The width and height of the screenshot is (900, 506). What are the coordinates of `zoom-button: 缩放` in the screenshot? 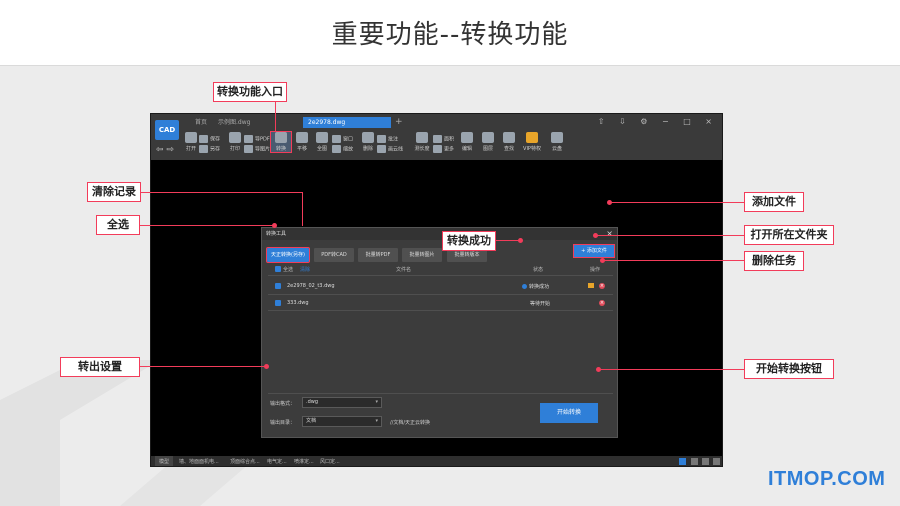 It's located at (342, 149).